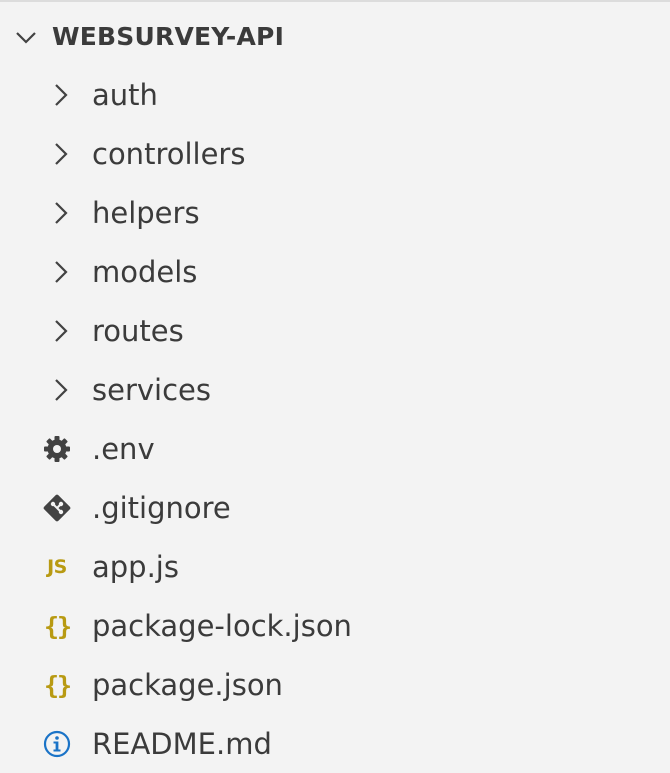 The height and width of the screenshot is (773, 670). I want to click on file-item-readme-md: README.md, so click(335, 744).